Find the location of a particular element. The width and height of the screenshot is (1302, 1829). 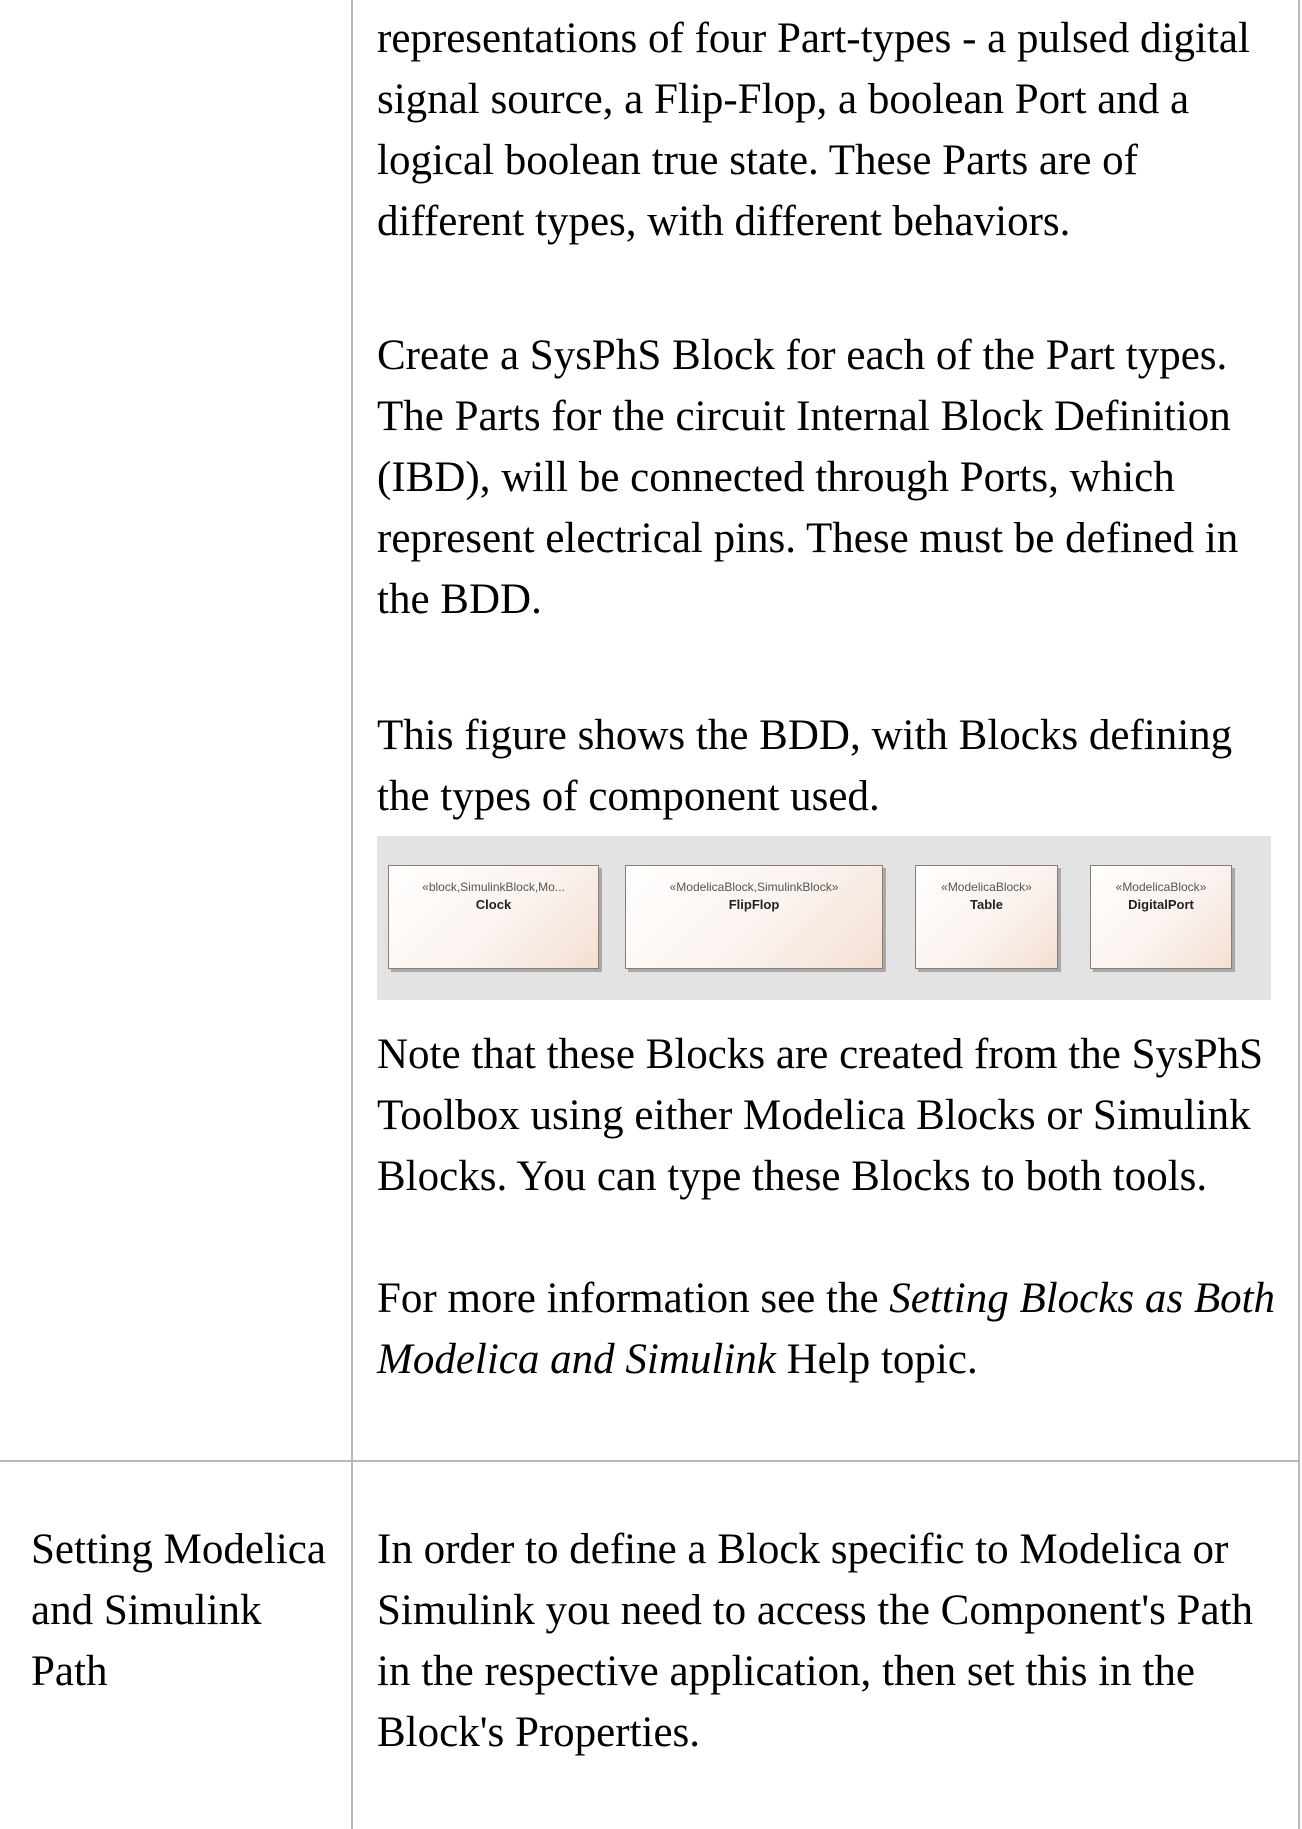

block-digitalport: «ModelicaBlock» DigitalPort is located at coordinates (1161, 917).